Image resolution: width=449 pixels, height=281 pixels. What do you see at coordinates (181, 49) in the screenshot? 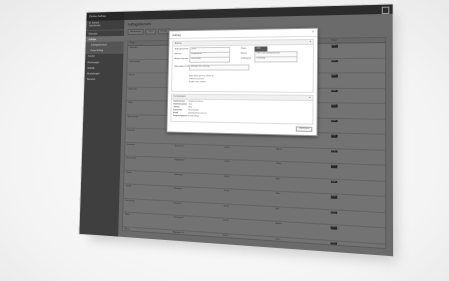
I see `field-label: Auftragsnummer` at bounding box center [181, 49].